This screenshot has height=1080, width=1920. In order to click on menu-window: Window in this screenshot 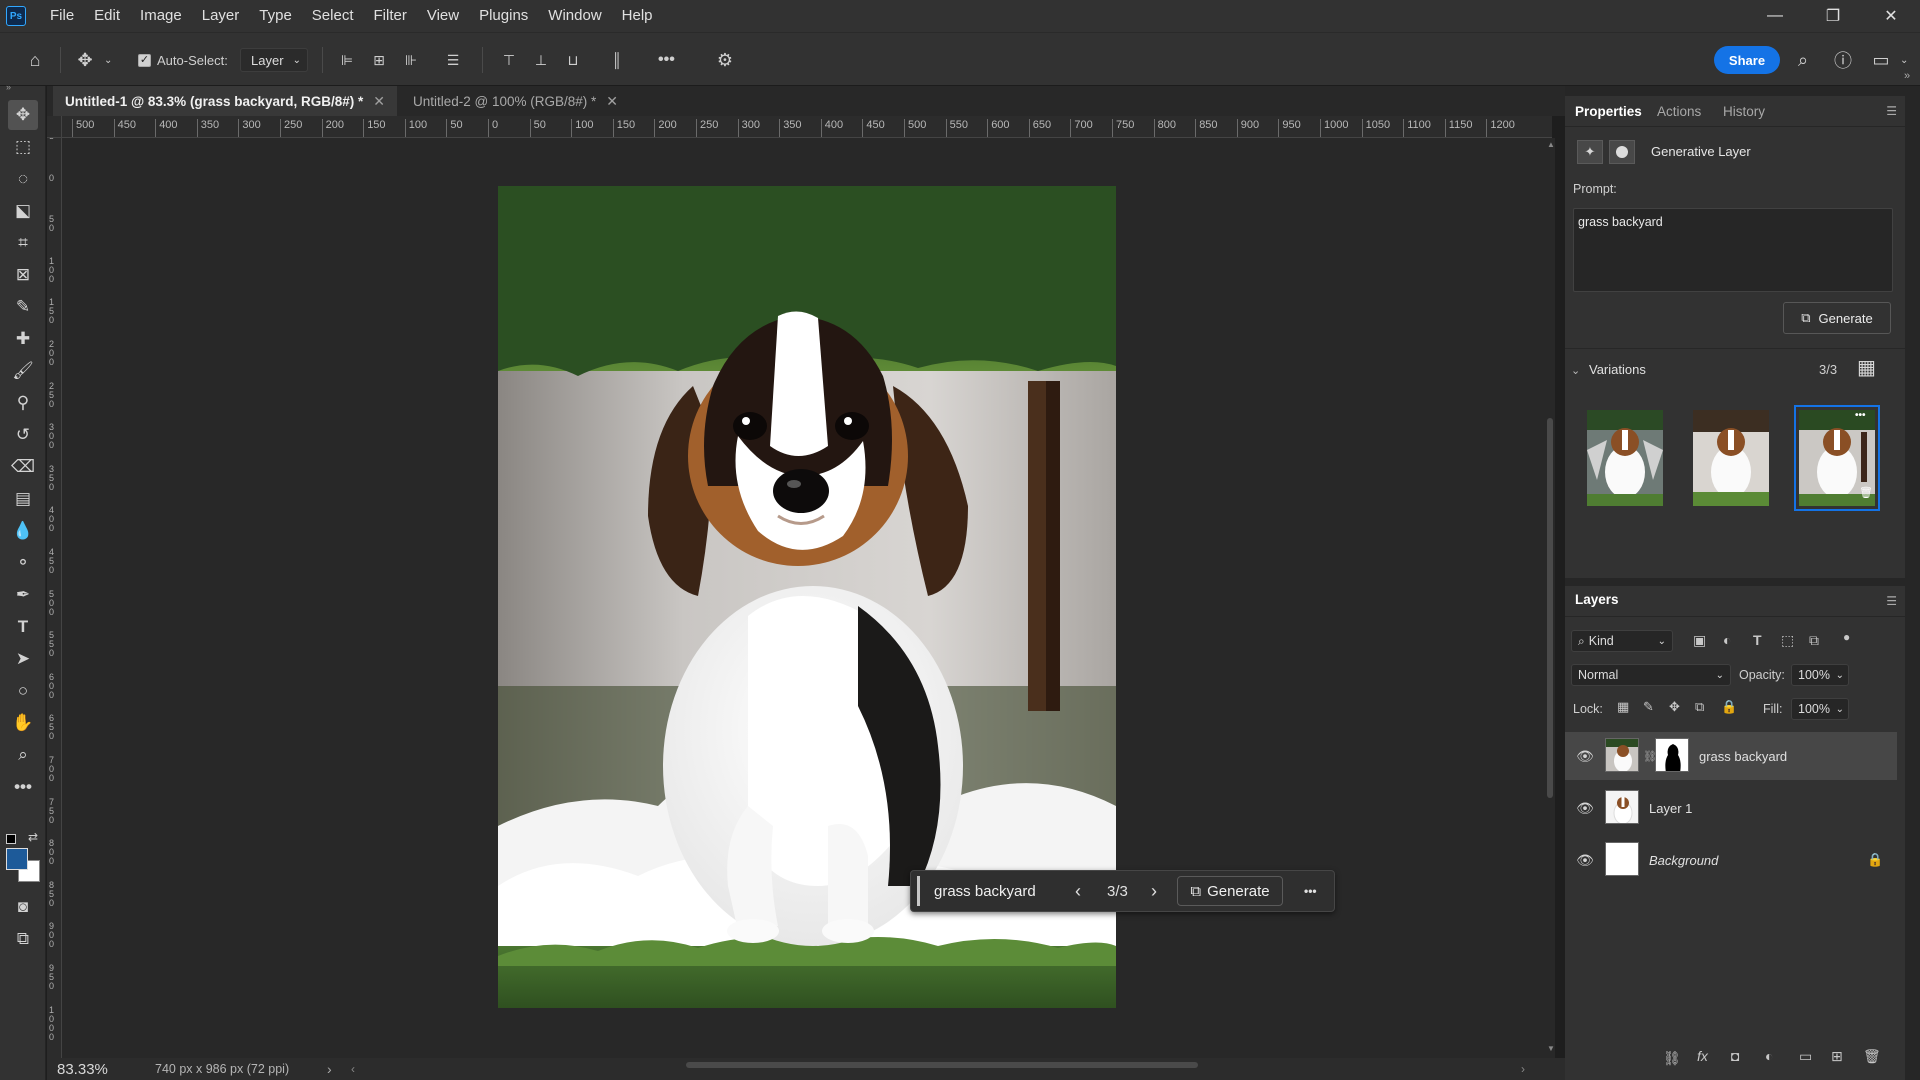, I will do `click(574, 16)`.